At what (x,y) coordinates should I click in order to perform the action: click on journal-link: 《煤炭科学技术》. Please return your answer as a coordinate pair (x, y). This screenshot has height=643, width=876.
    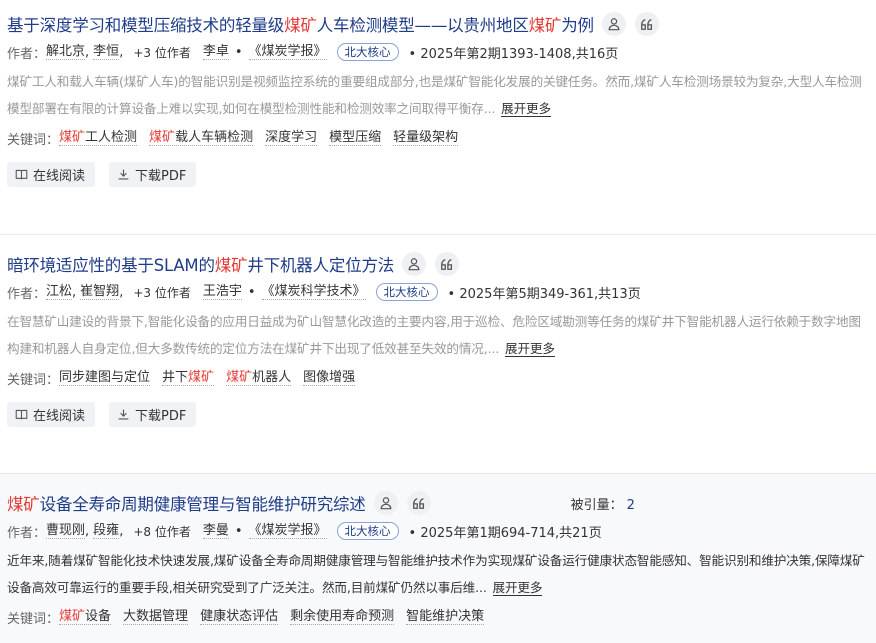
    Looking at the image, I should click on (313, 292).